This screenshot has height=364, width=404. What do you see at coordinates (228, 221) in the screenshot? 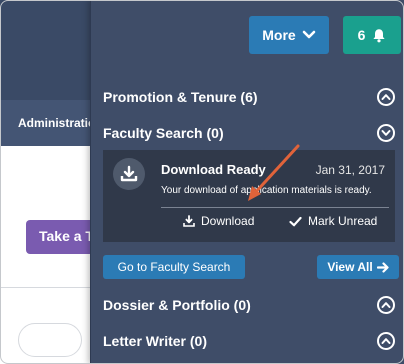
I see `download-label: Download` at bounding box center [228, 221].